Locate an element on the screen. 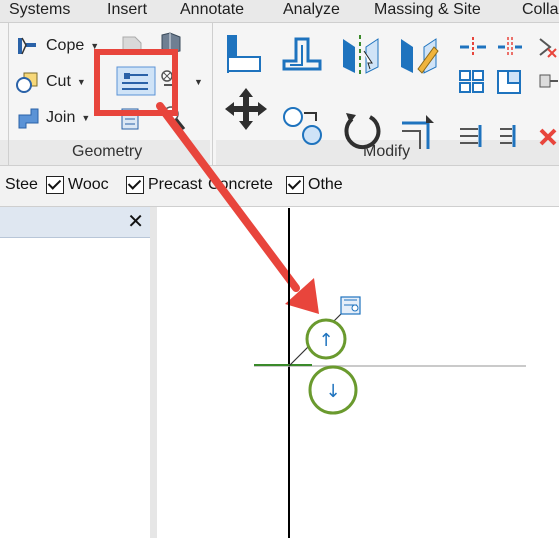  wall-joins-control-icon is located at coordinates (350, 305).